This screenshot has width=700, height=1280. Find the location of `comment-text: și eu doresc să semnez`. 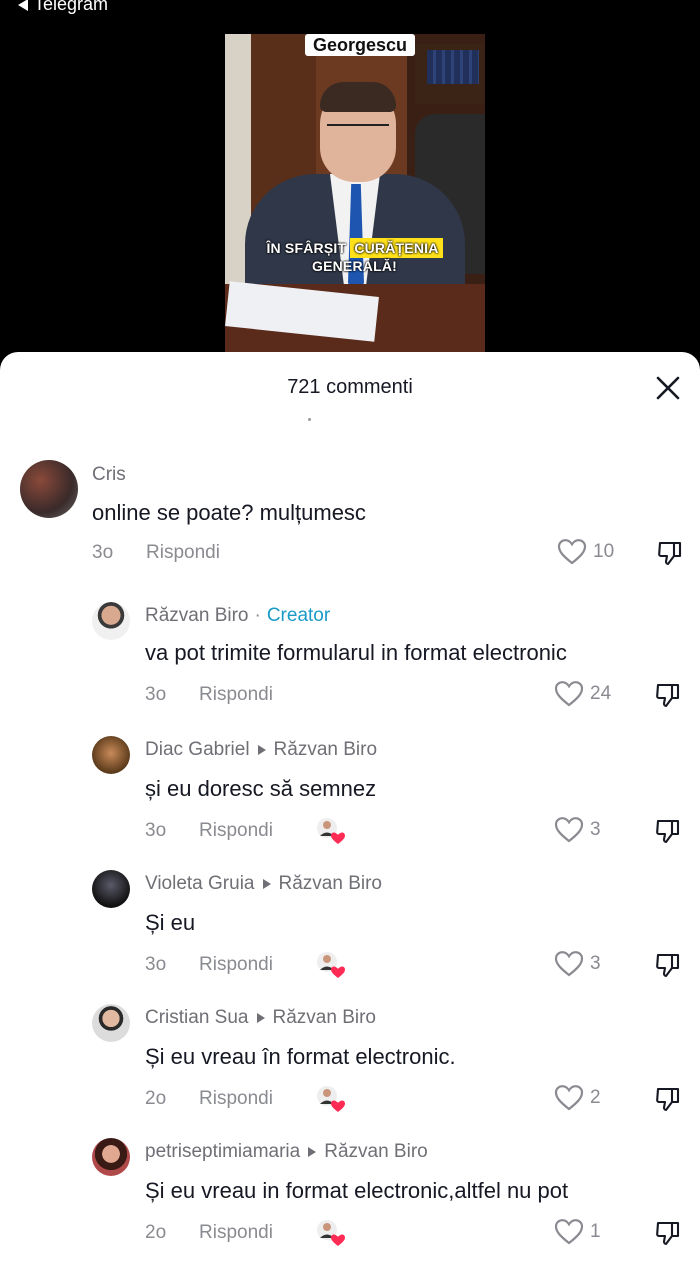

comment-text: și eu doresc să semnez is located at coordinates (261, 788).